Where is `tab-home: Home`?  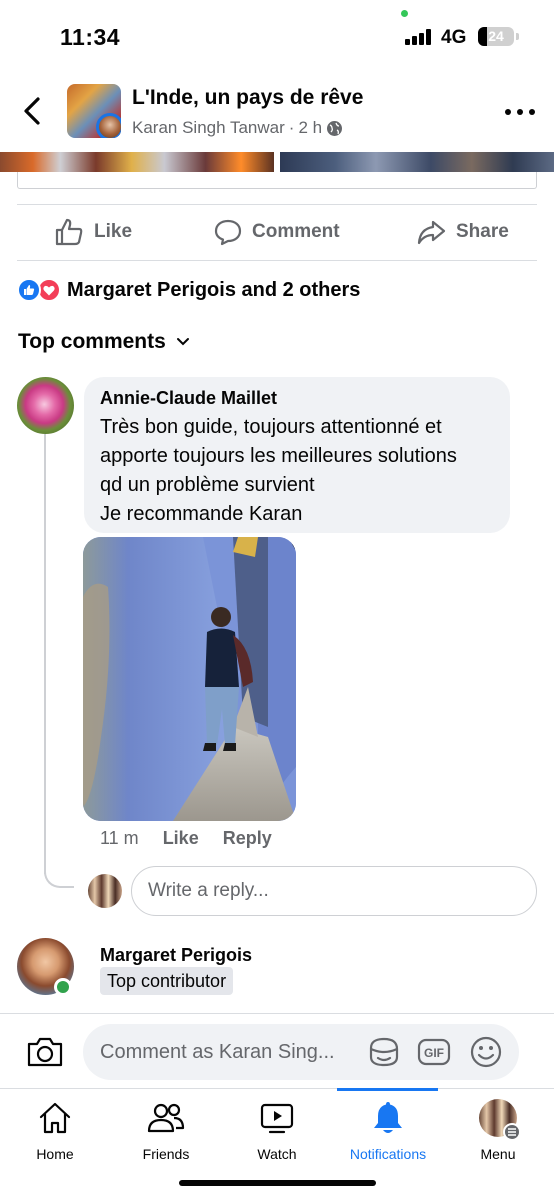
tab-home: Home is located at coordinates (55, 1133).